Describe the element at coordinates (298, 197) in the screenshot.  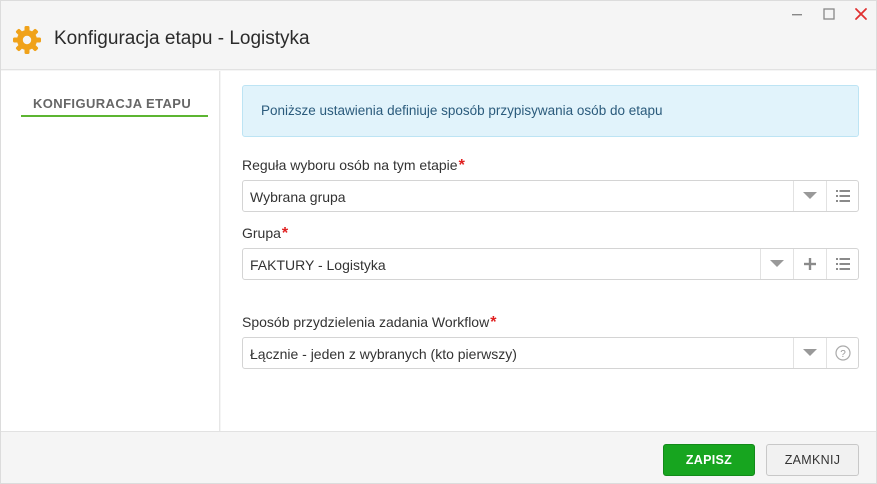
I see `rule-select-value: Wybrana grupa` at that location.